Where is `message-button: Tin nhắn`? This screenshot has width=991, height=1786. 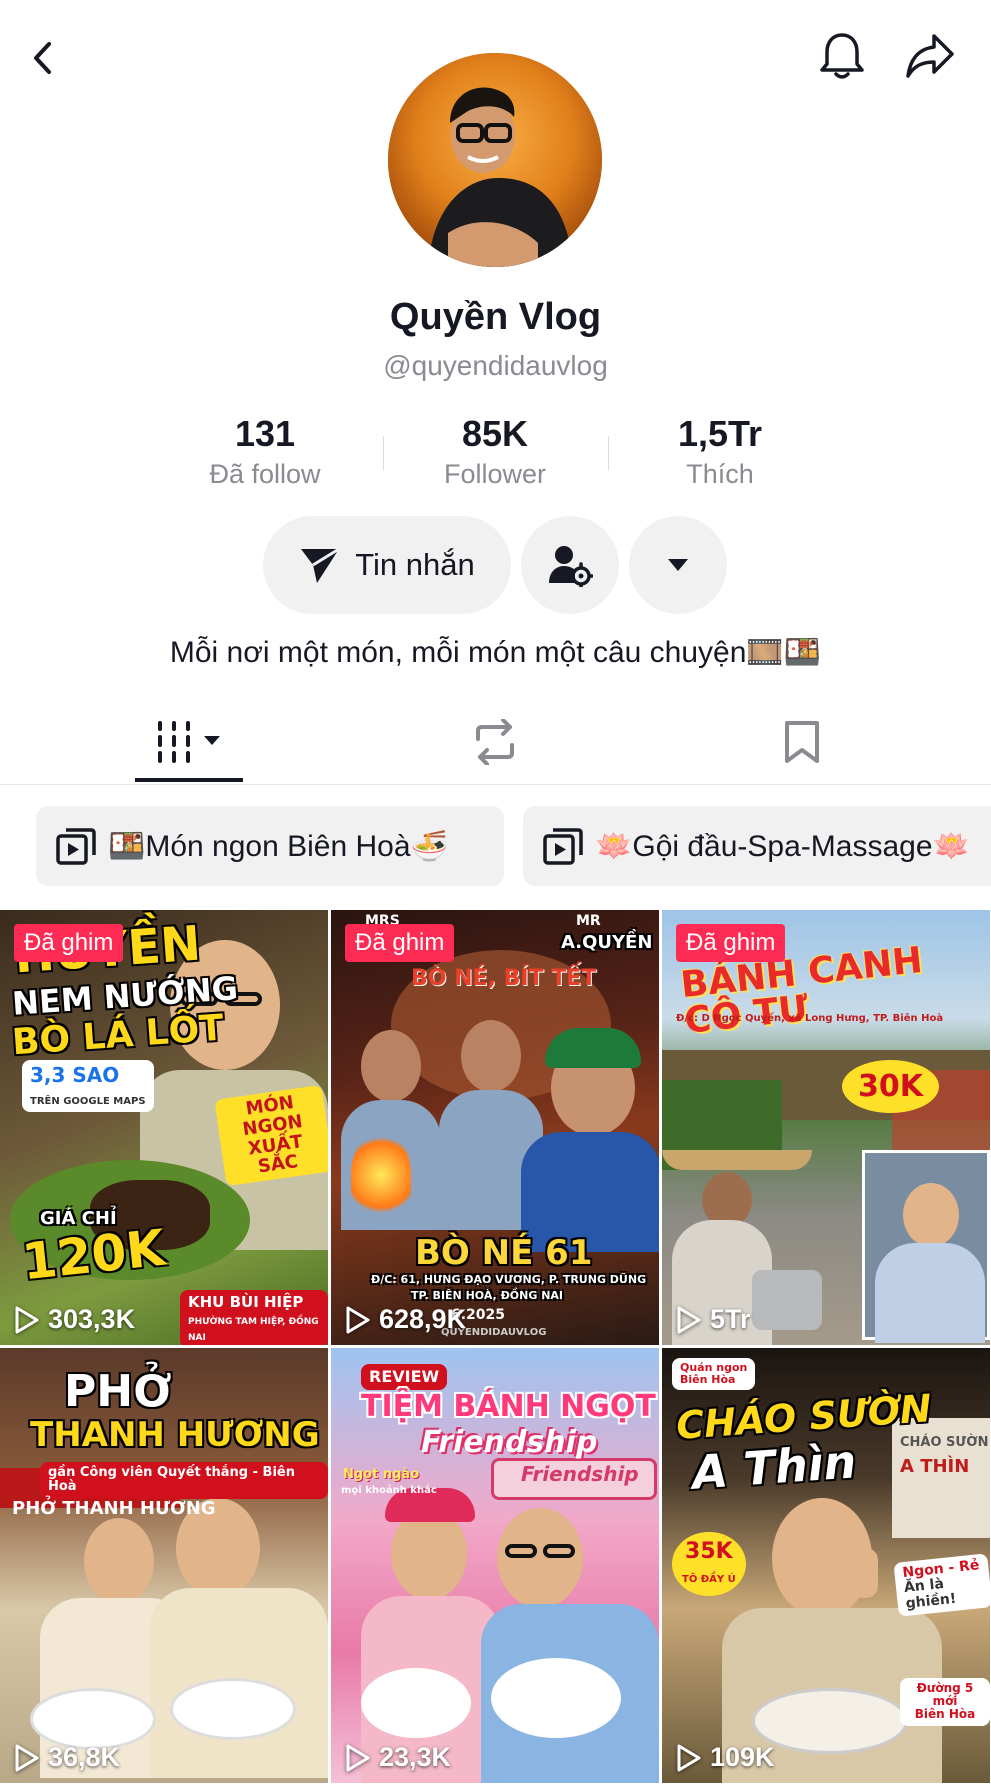 message-button: Tin nhắn is located at coordinates (387, 565).